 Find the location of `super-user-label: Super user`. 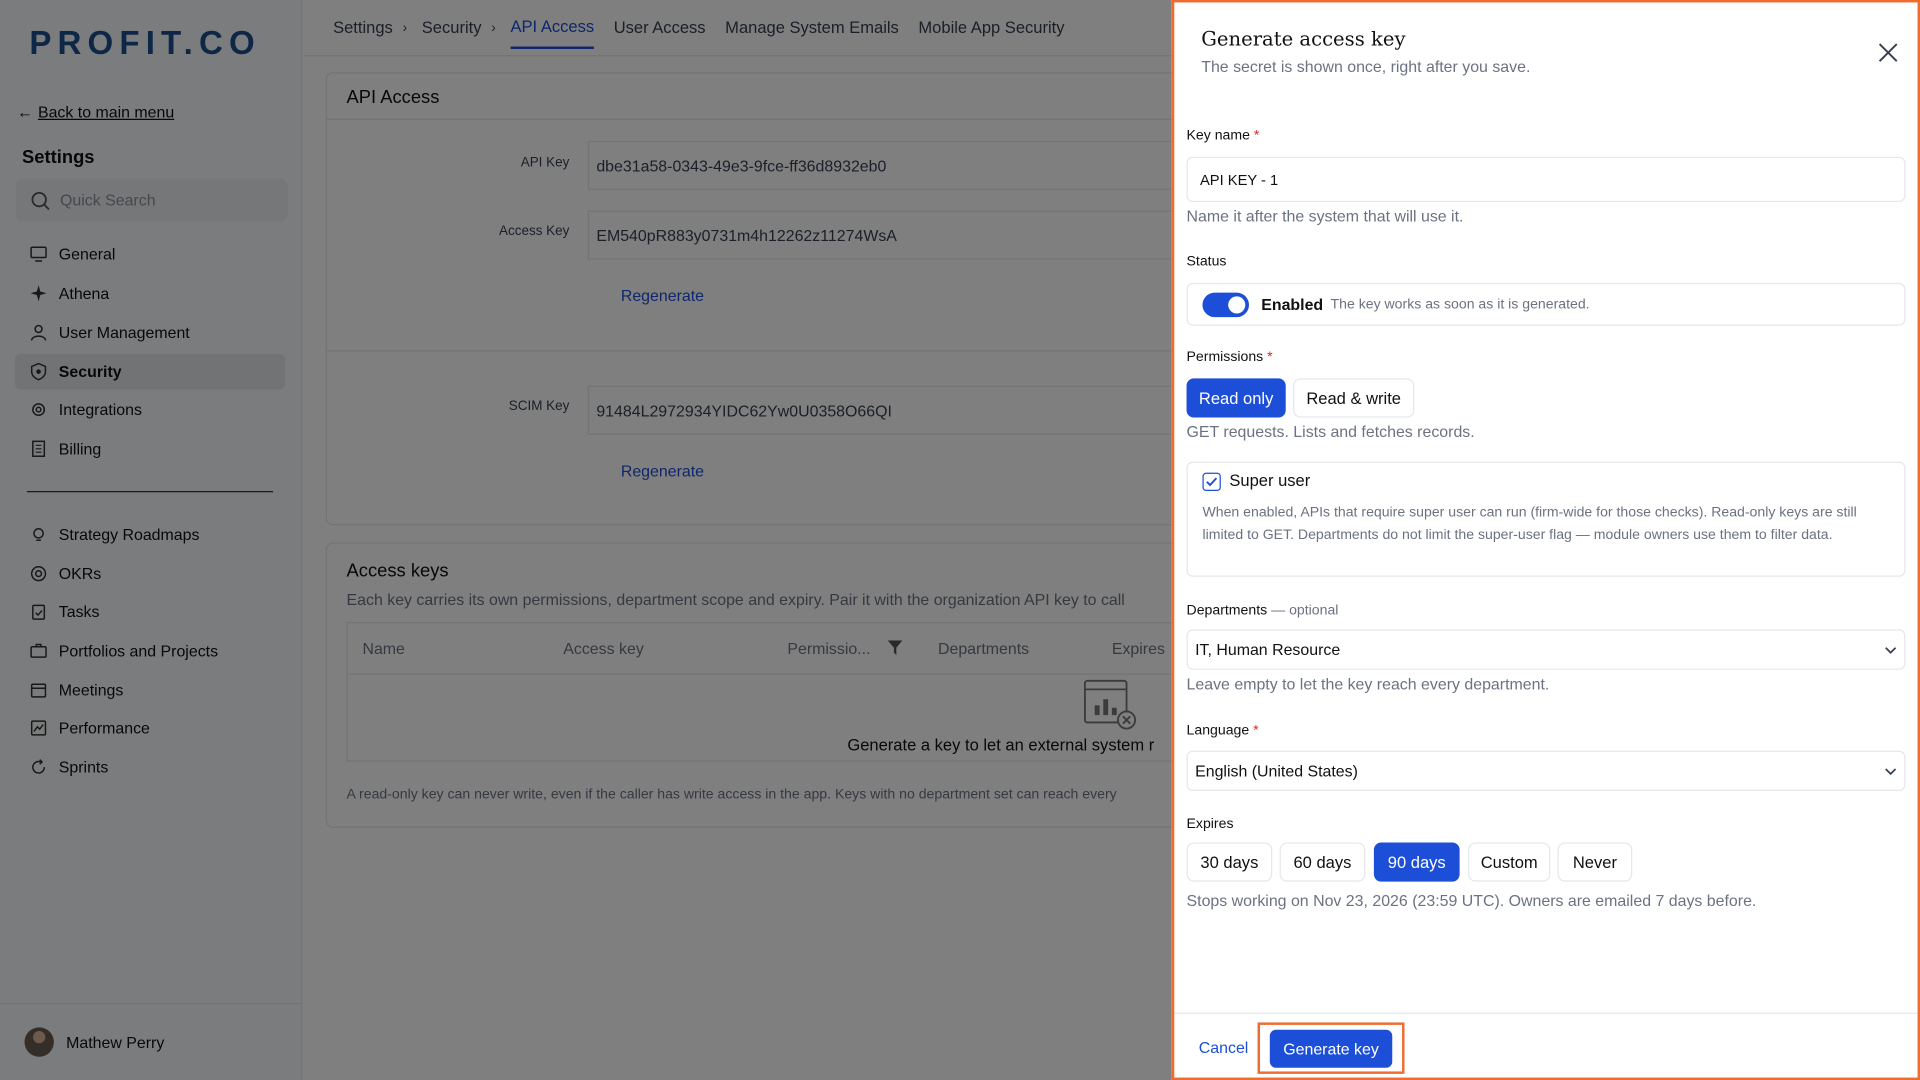

super-user-label: Super user is located at coordinates (1270, 480).